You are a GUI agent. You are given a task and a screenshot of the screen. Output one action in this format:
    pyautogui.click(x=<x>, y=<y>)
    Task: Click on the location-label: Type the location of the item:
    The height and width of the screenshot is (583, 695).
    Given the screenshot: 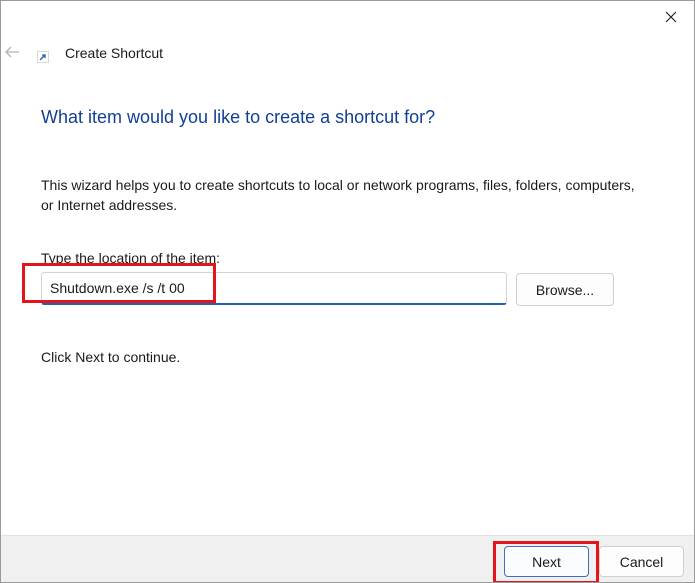 What is the action you would take?
    pyautogui.click(x=130, y=258)
    